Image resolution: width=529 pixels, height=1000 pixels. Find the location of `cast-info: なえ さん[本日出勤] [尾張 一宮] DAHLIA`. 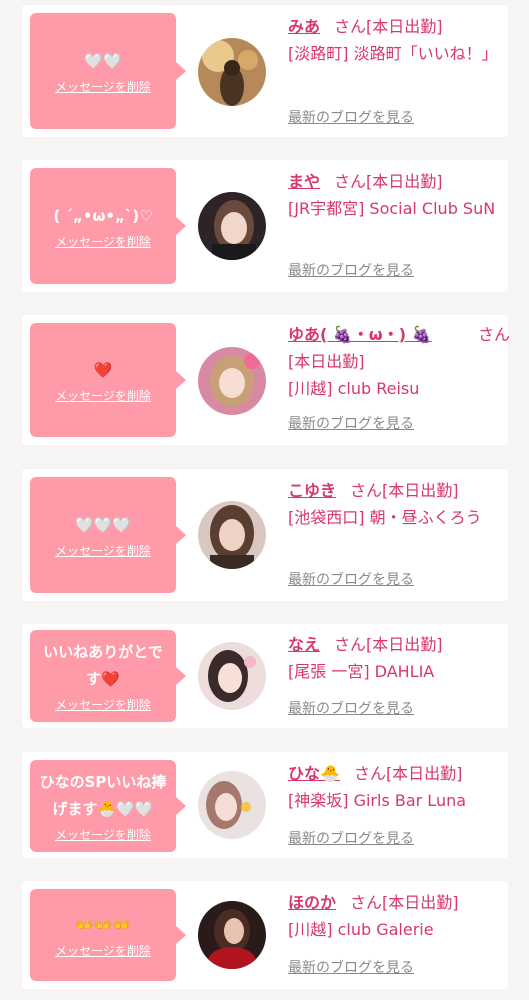

cast-info: なえ さん[本日出勤] [尾張 一宮] DAHLIA is located at coordinates (404, 658).